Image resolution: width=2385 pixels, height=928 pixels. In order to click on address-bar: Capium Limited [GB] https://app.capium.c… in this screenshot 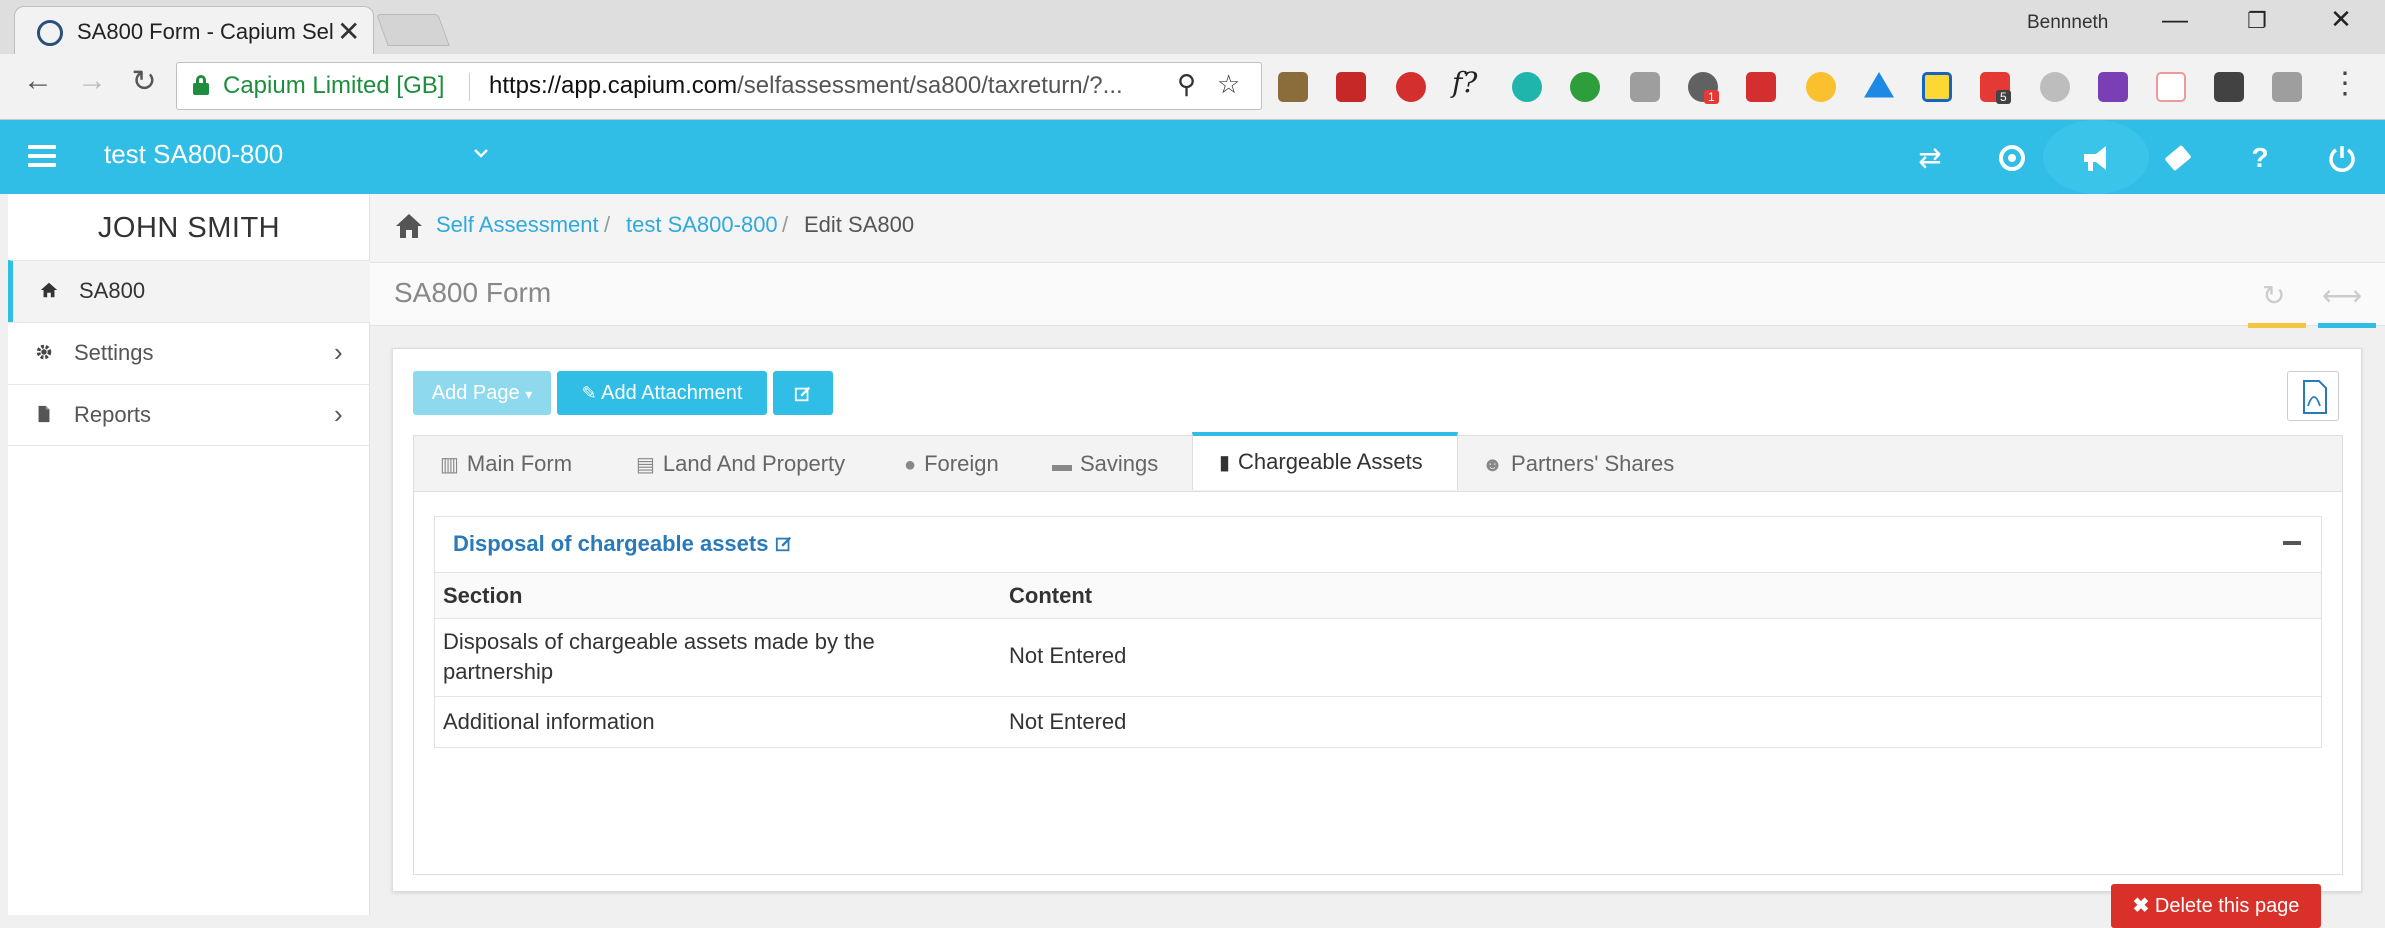, I will do `click(719, 86)`.